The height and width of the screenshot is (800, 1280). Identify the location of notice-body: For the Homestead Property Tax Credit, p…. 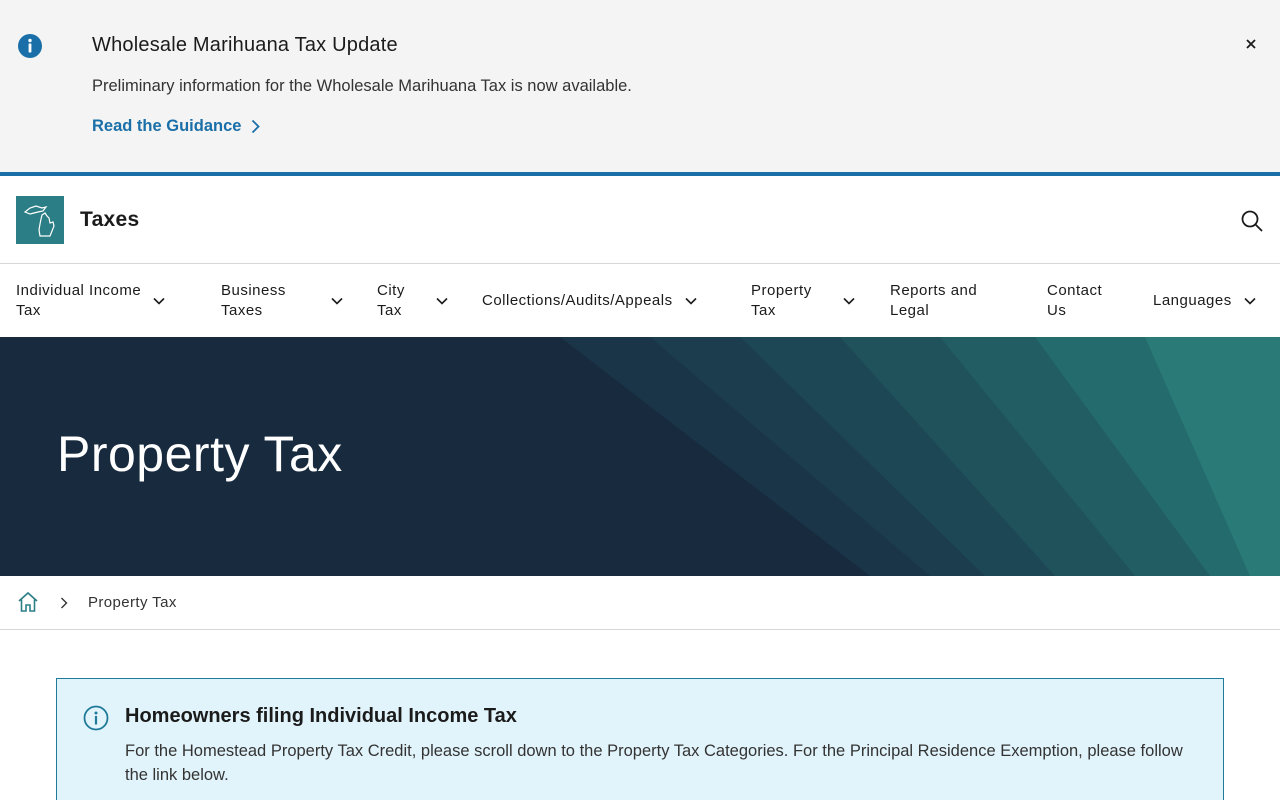
(654, 763).